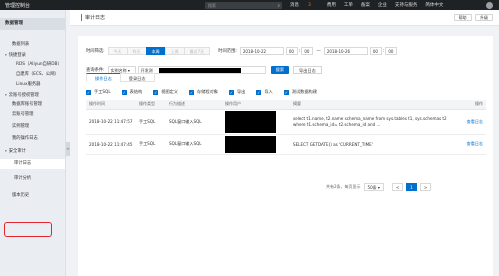 The image size is (499, 276). What do you see at coordinates (165, 92) in the screenshot?
I see `check-view-definition: ✓ 视图定义` at bounding box center [165, 92].